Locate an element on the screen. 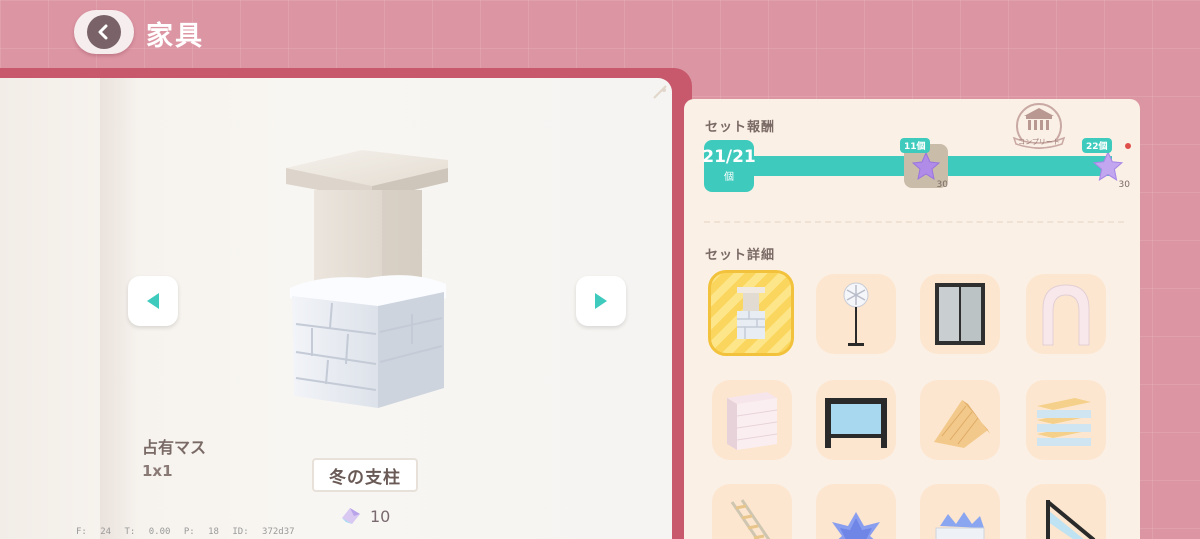 The width and height of the screenshot is (1200, 539). page-title: 家具 is located at coordinates (175, 36).